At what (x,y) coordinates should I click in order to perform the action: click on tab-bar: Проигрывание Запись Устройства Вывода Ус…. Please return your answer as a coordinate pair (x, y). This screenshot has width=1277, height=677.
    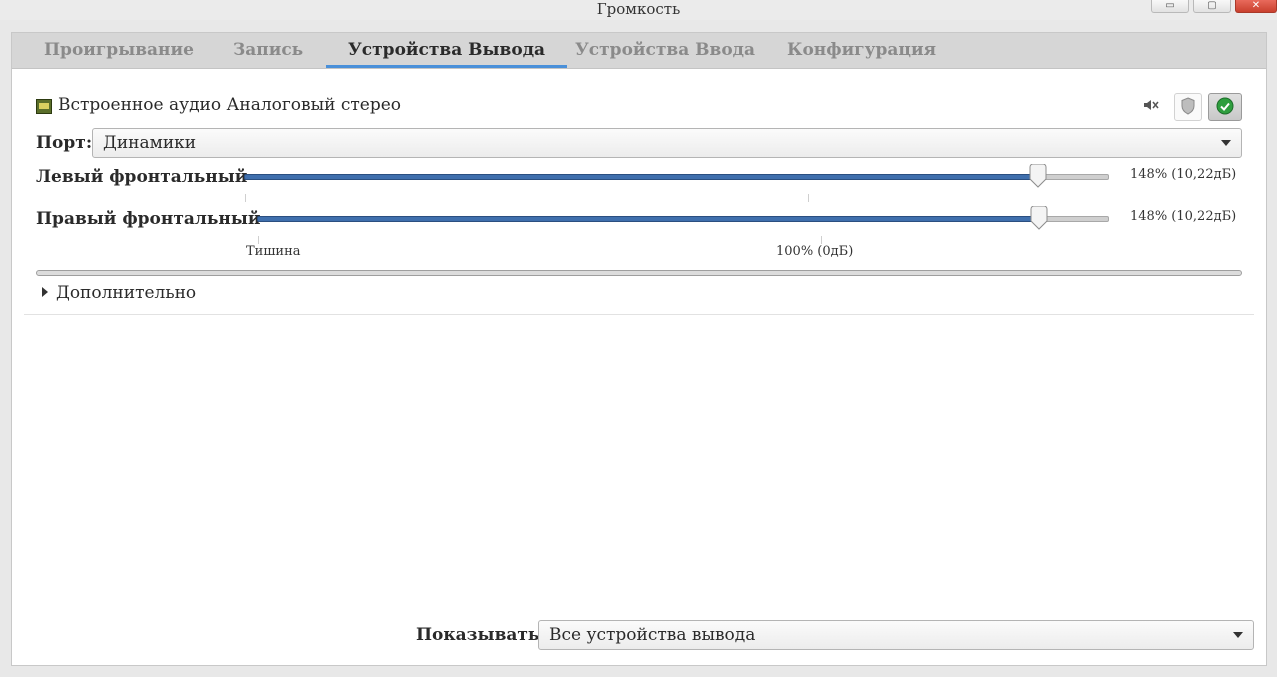
    Looking at the image, I should click on (639, 51).